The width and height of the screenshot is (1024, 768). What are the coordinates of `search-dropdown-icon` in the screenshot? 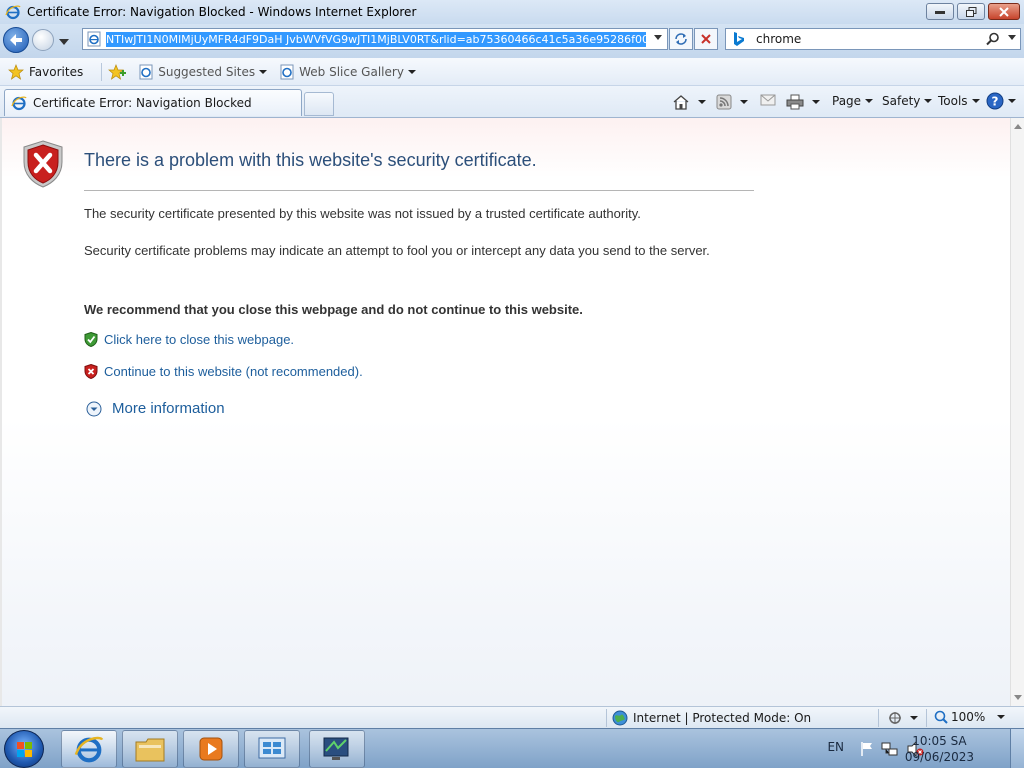 It's located at (1012, 37).